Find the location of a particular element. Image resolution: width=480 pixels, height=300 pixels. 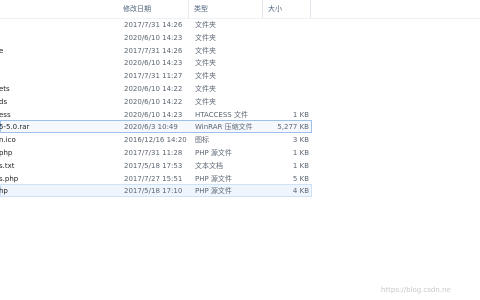

file-date: 2017/5/18 17:10 is located at coordinates (153, 191).